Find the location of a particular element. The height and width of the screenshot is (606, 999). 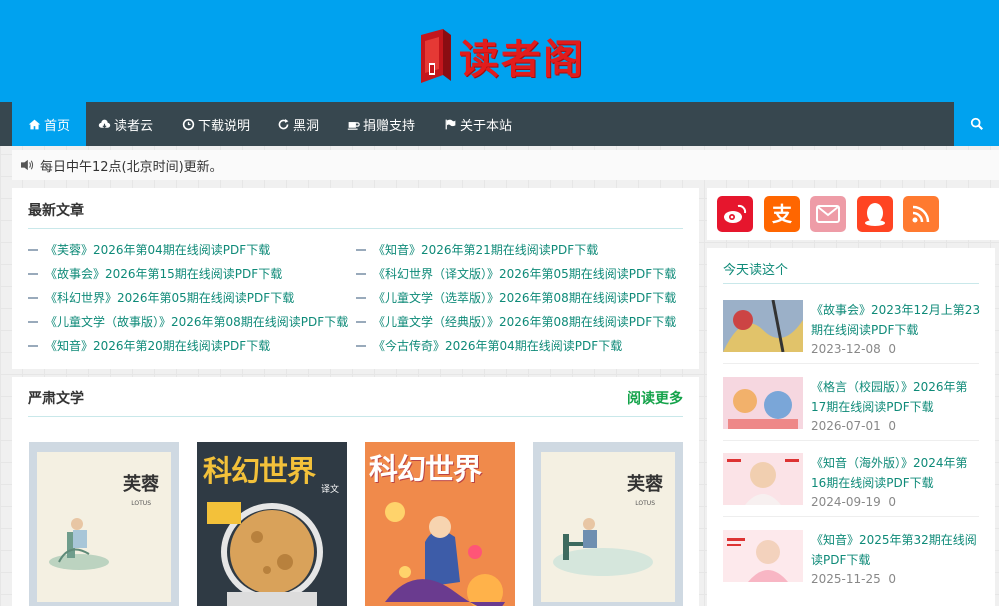

notice-bar: 每日中午12点(北京时间)更新。 is located at coordinates (505, 165).